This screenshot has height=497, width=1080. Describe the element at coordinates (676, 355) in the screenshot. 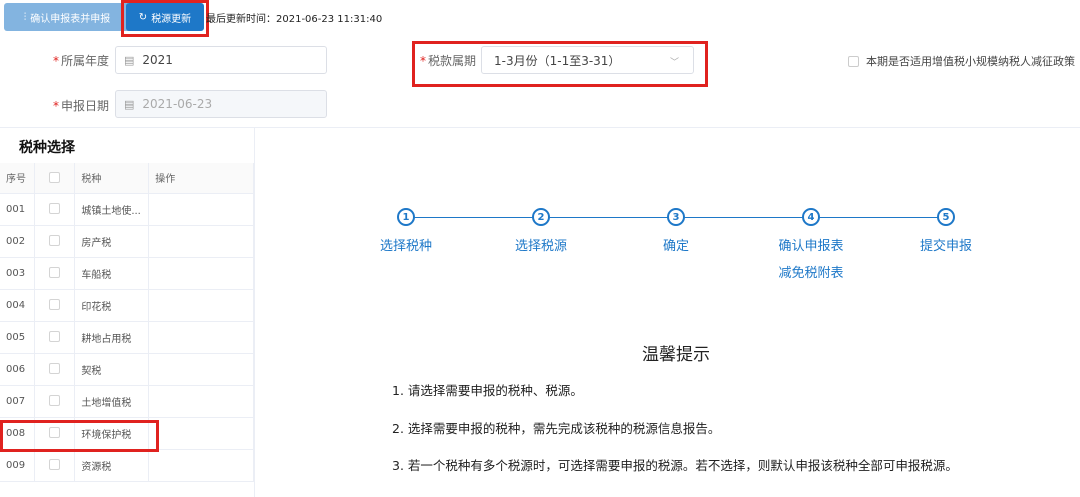

I see `tips-title: 温馨提示` at that location.